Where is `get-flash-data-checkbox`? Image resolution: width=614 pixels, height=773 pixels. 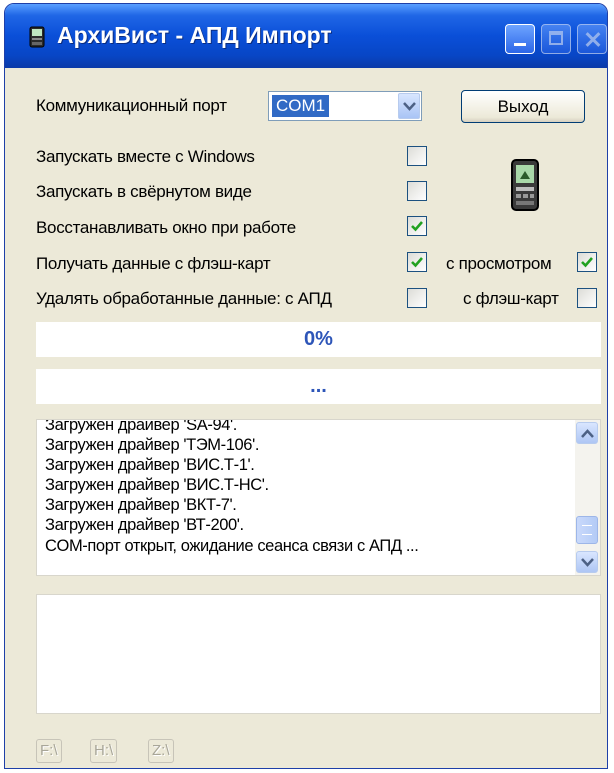 get-flash-data-checkbox is located at coordinates (417, 262).